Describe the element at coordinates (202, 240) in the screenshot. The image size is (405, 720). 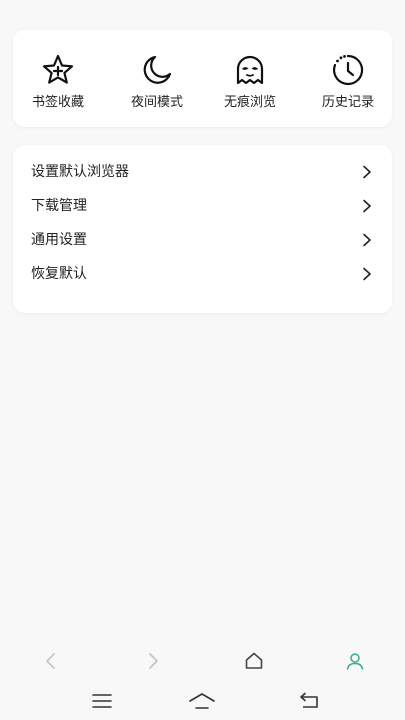
I see `setting-row-general: 通用设置` at that location.